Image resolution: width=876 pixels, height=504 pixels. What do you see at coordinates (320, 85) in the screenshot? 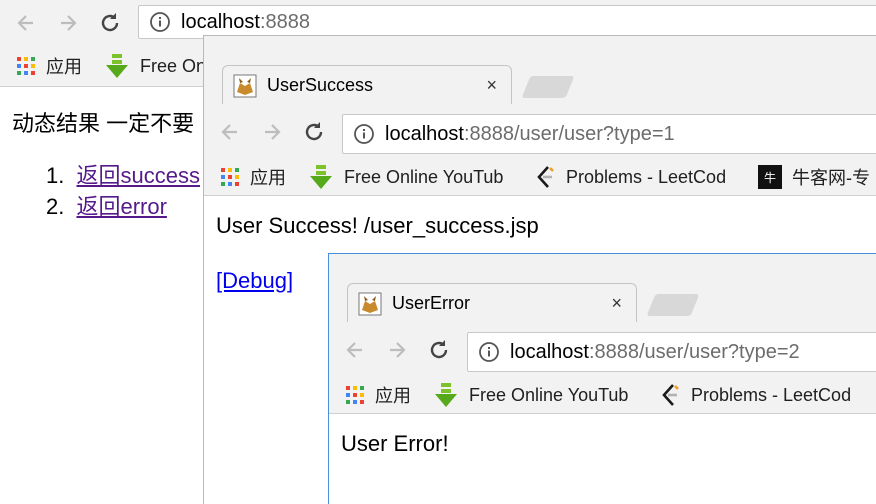
I see `tab-title: UserSuccess` at bounding box center [320, 85].